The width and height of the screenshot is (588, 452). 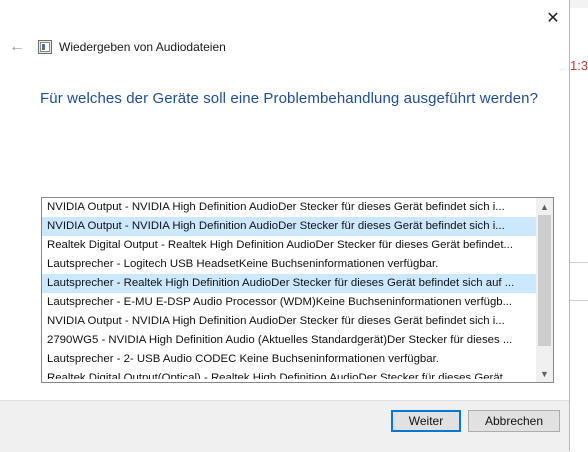 What do you see at coordinates (45, 47) in the screenshot?
I see `troubleshooter-app-icon` at bounding box center [45, 47].